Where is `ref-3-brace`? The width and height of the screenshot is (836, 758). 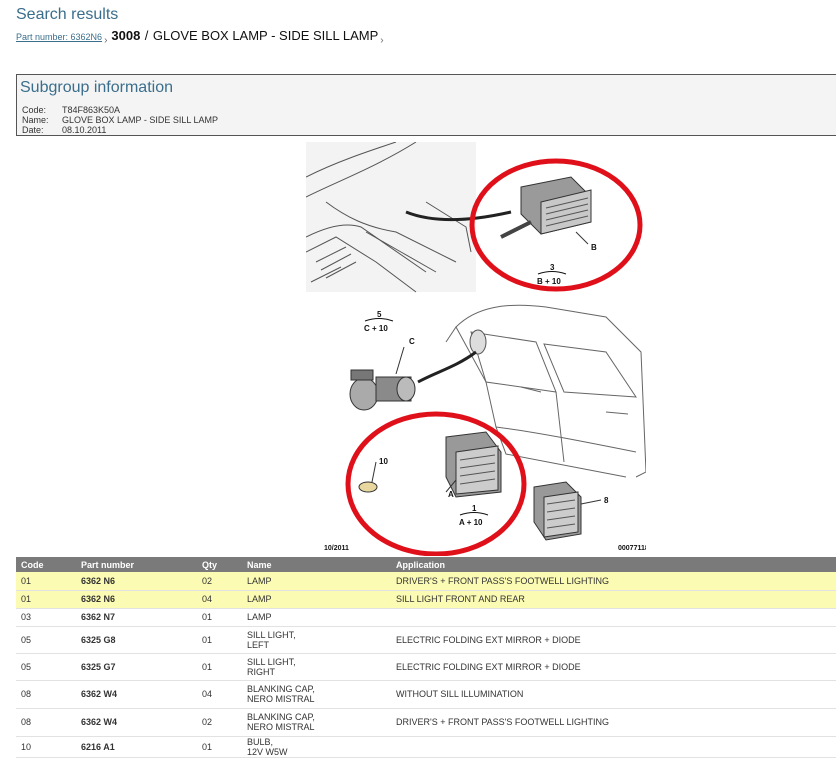
ref-3-brace is located at coordinates (552, 273).